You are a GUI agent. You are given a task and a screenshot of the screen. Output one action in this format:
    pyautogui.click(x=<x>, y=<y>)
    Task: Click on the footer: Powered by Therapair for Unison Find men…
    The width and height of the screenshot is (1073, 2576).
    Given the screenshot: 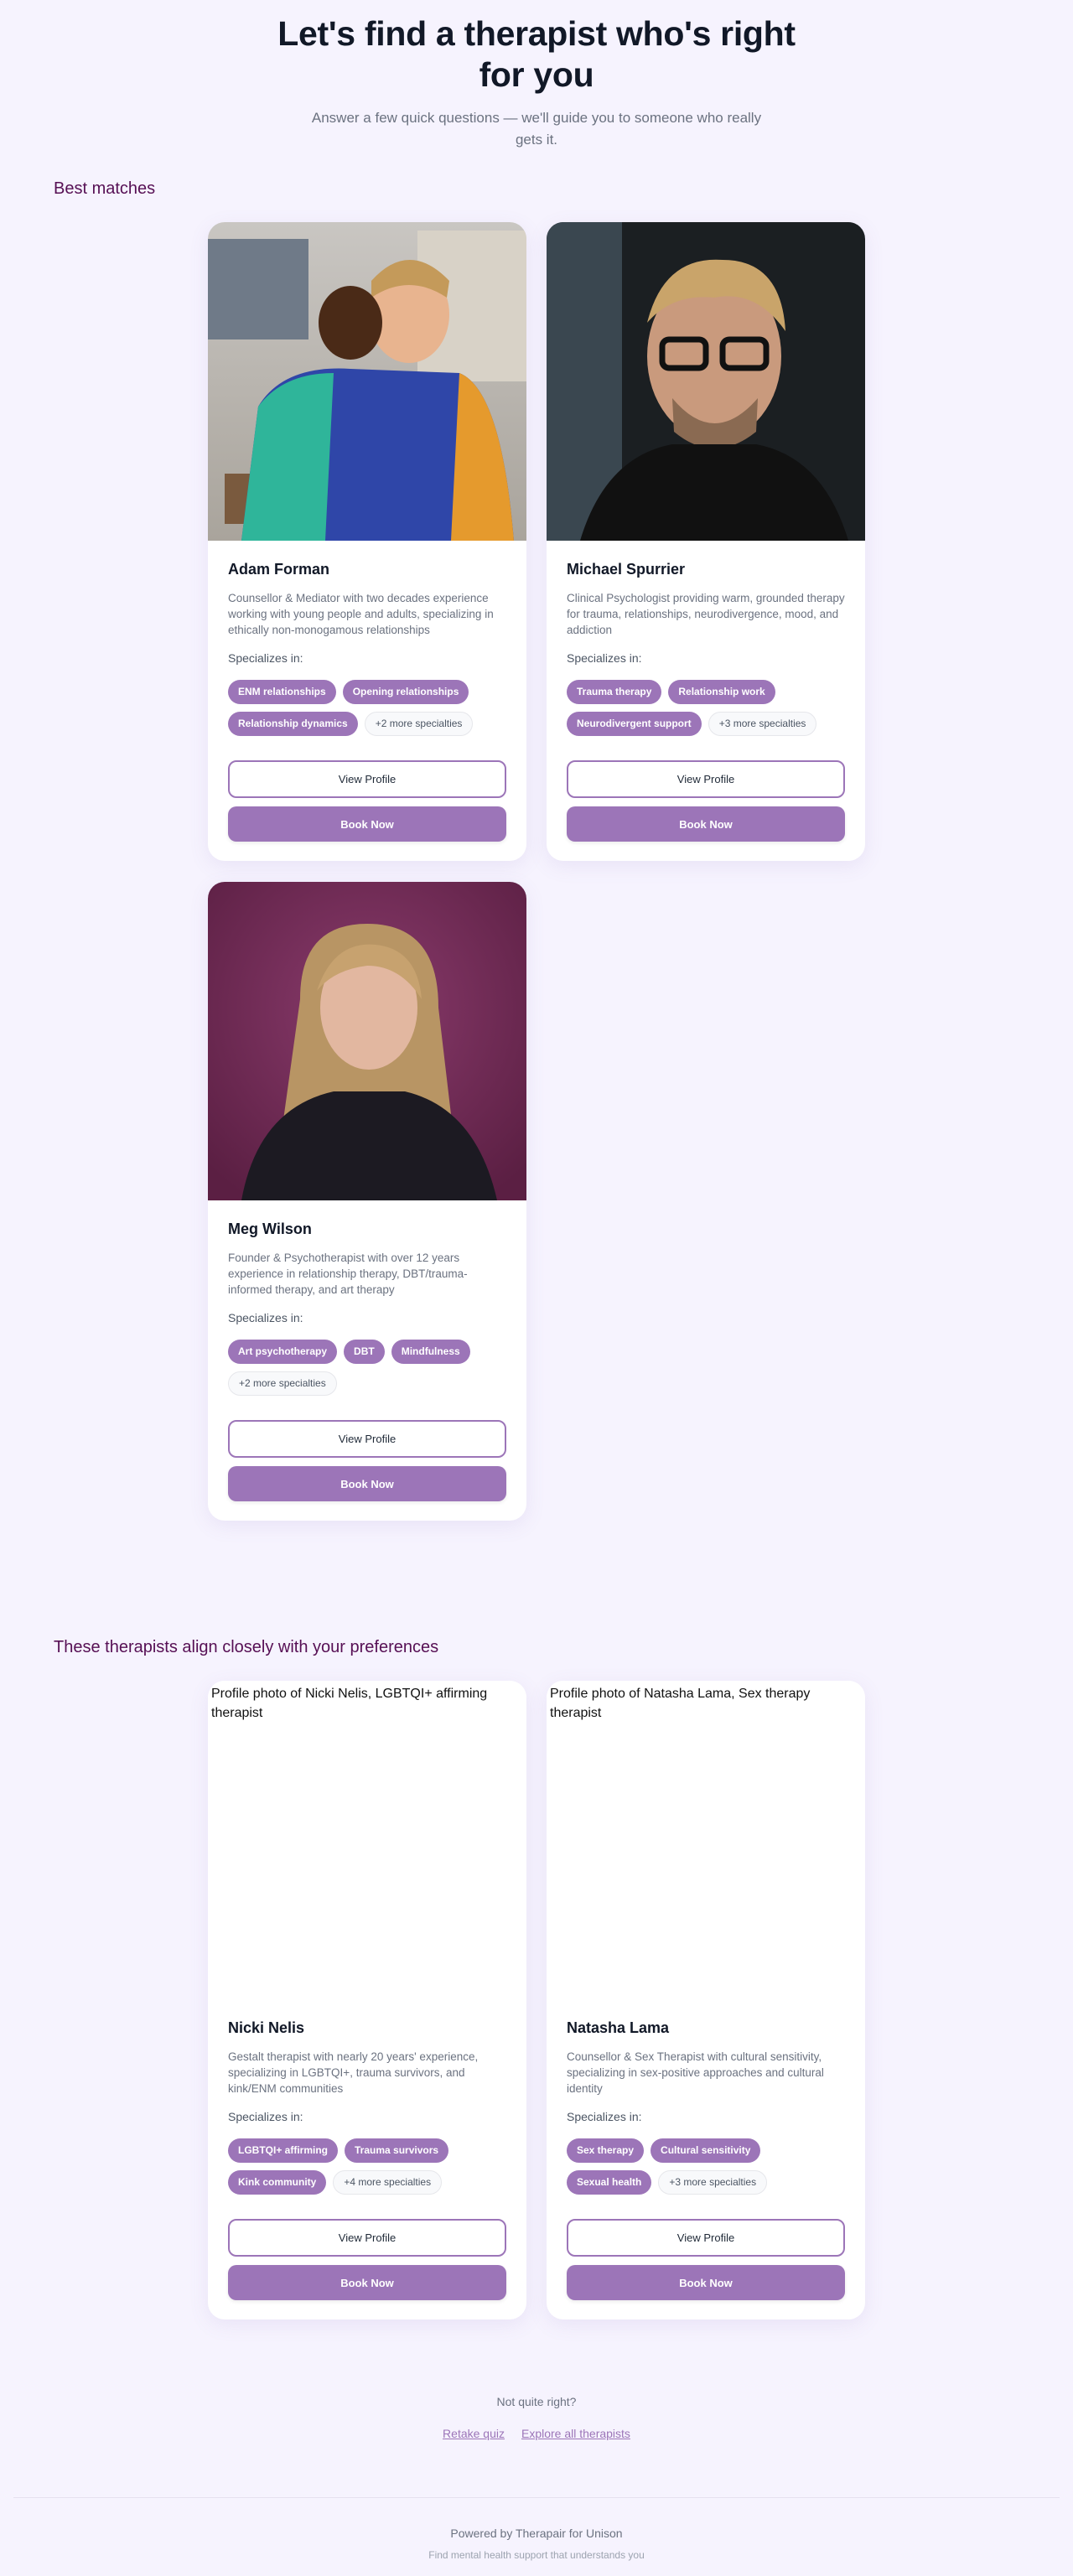 What is the action you would take?
    pyautogui.click(x=536, y=2543)
    